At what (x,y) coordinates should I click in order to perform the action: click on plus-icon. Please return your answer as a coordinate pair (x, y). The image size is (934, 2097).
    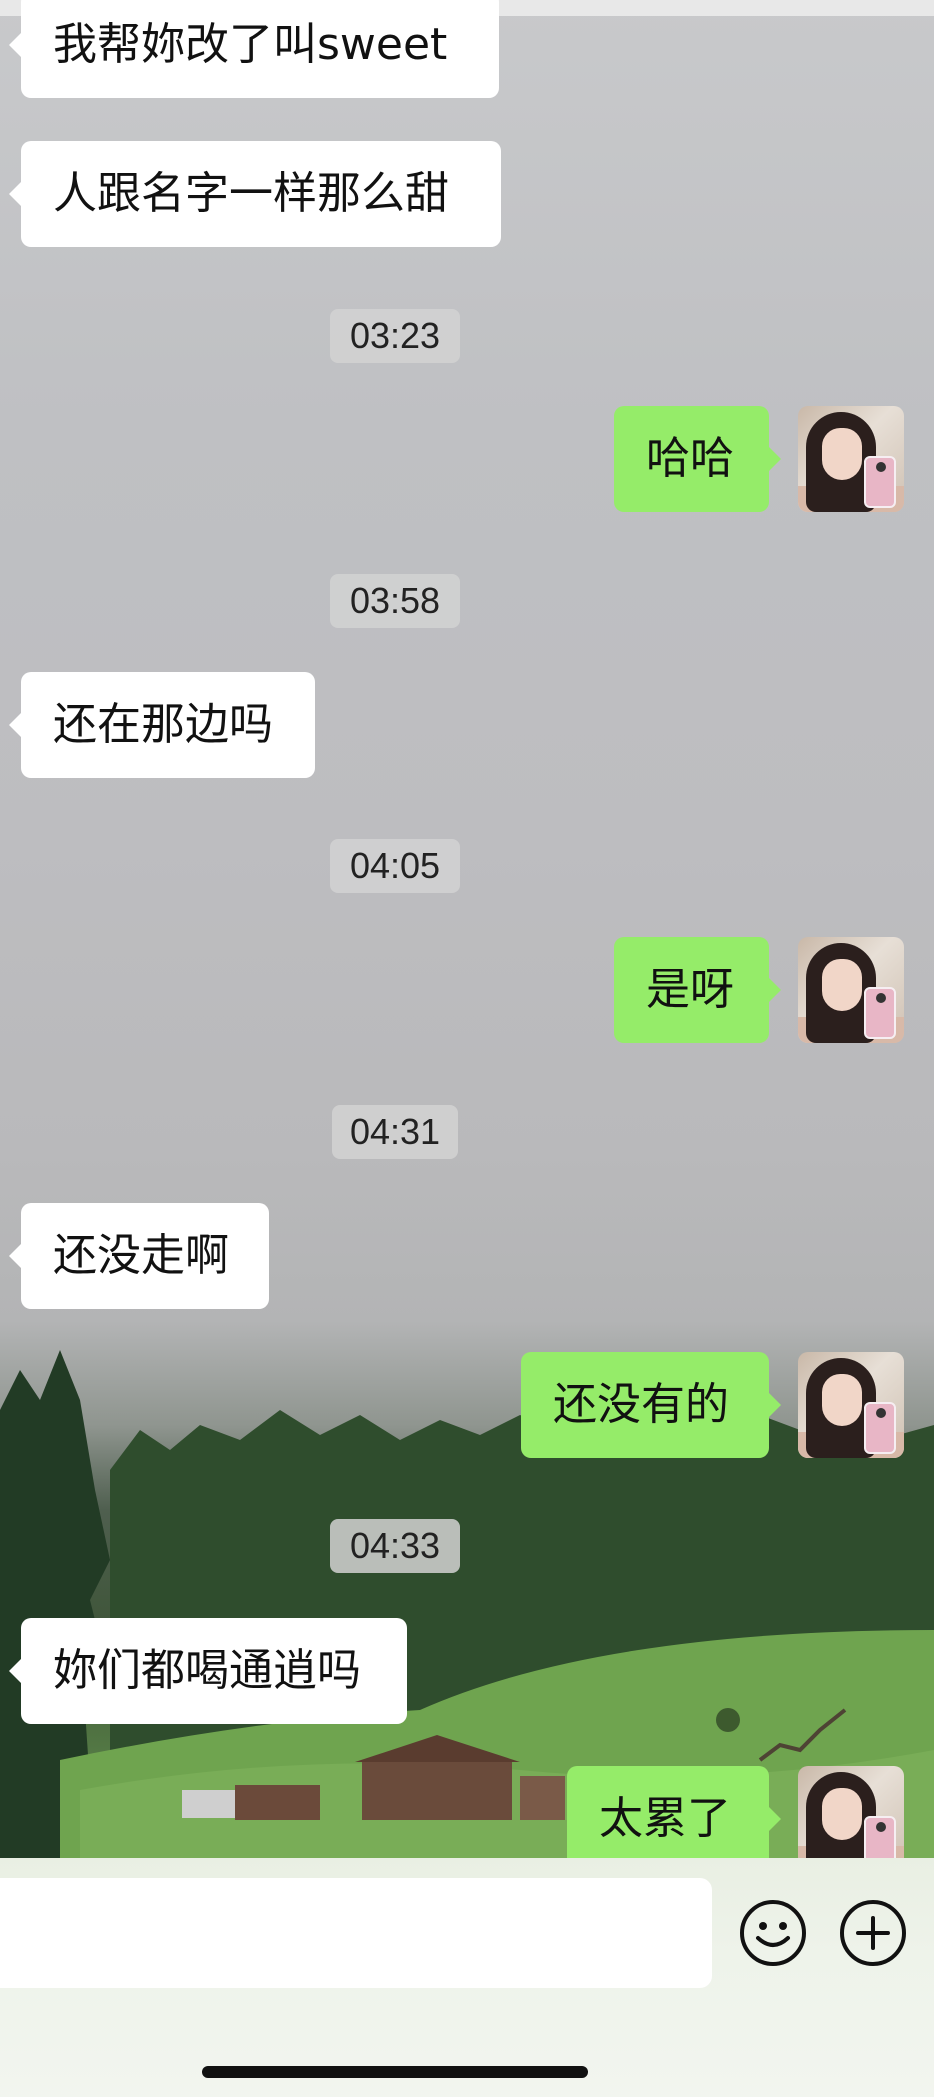
    Looking at the image, I should click on (873, 1933).